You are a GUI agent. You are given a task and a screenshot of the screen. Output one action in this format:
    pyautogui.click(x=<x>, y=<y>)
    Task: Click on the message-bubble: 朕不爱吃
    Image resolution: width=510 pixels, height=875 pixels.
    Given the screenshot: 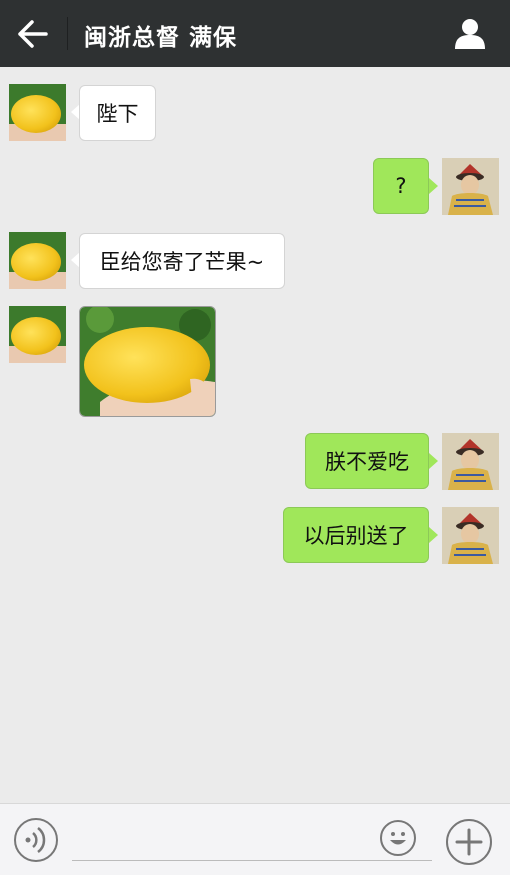 What is the action you would take?
    pyautogui.click(x=367, y=461)
    